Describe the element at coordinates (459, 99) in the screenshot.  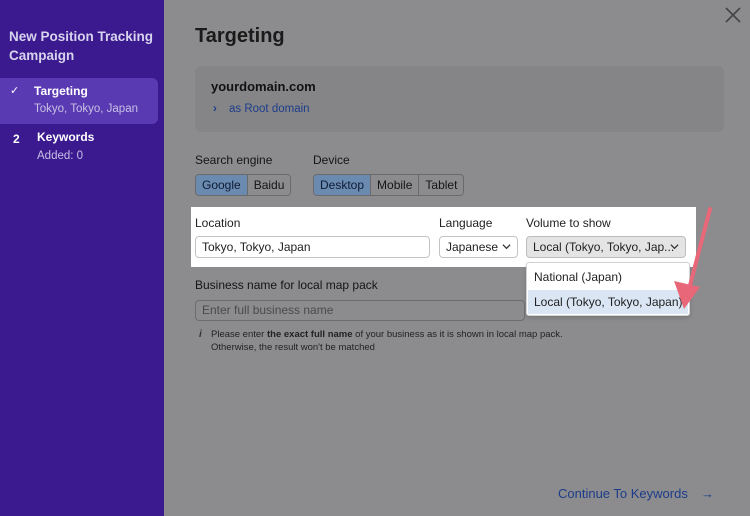
I see `domain-box: yourdomain.com › as Root domain` at that location.